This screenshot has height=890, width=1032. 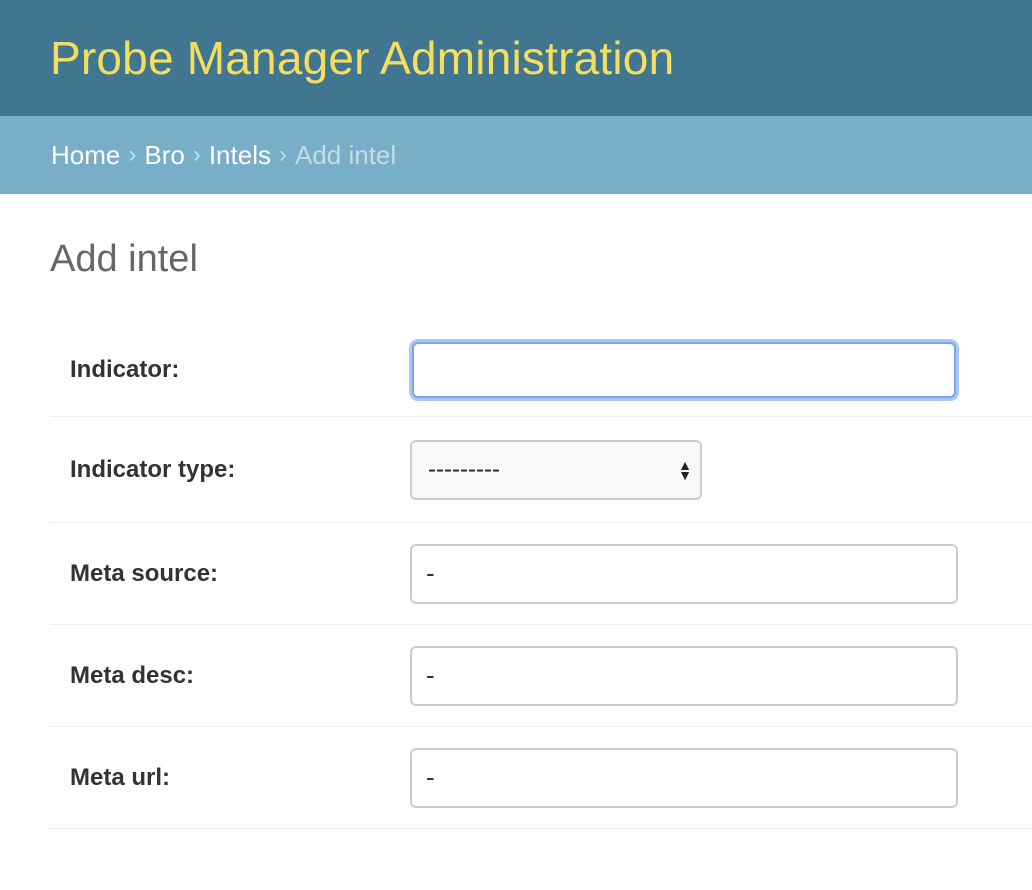 What do you see at coordinates (125, 369) in the screenshot?
I see `indicator-label: Indicator:` at bounding box center [125, 369].